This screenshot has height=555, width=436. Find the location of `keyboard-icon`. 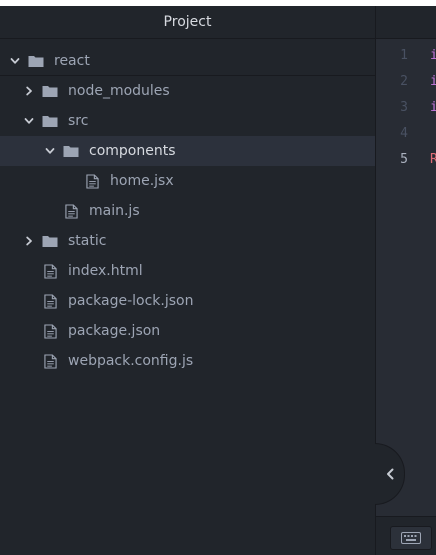

keyboard-icon is located at coordinates (411, 538).